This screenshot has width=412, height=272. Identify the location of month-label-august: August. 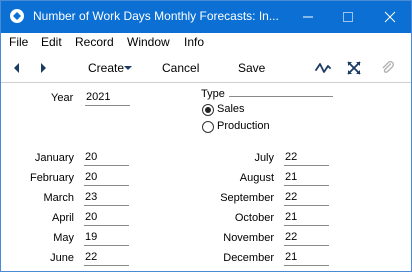
(256, 178).